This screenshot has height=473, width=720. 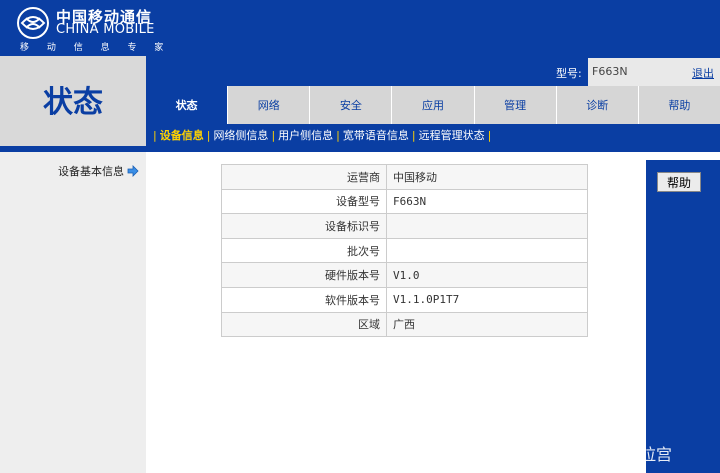 What do you see at coordinates (592, 454) in the screenshot?
I see `watermark-text: 酷安@玉林小布达拉宫` at bounding box center [592, 454].